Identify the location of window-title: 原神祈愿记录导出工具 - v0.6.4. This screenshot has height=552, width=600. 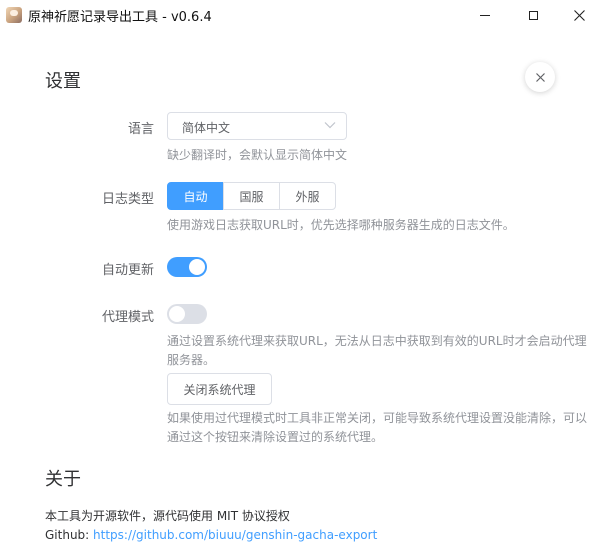
(120, 17).